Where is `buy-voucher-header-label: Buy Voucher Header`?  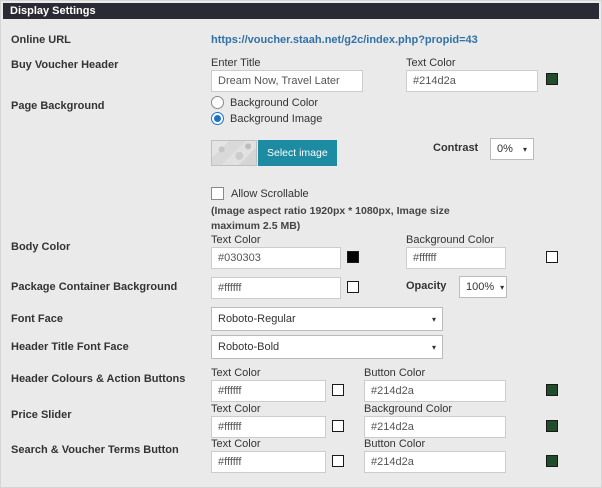 buy-voucher-header-label: Buy Voucher Header is located at coordinates (65, 65).